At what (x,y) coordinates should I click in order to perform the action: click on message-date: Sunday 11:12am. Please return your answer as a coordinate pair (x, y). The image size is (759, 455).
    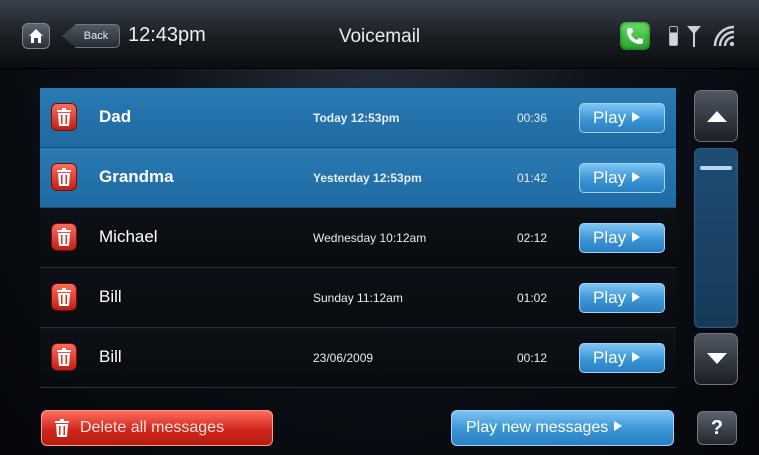
    Looking at the image, I should click on (358, 298).